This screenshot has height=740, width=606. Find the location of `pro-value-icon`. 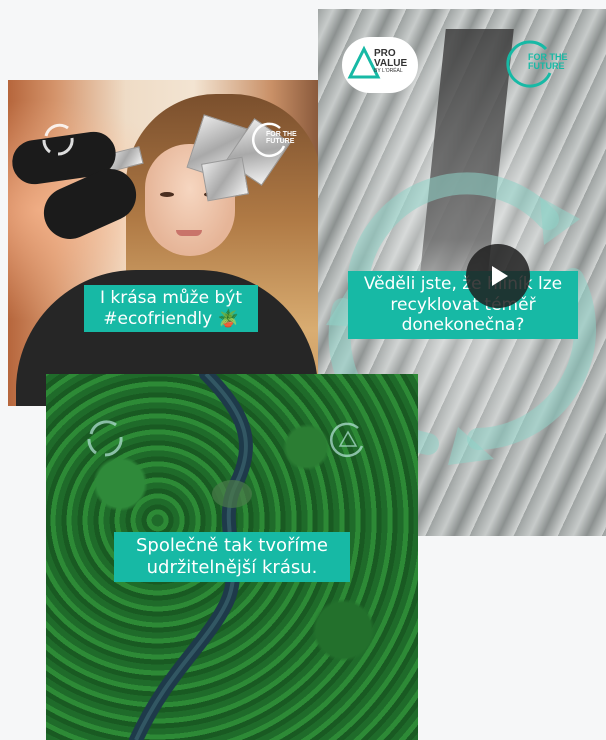

pro-value-icon is located at coordinates (347, 440).